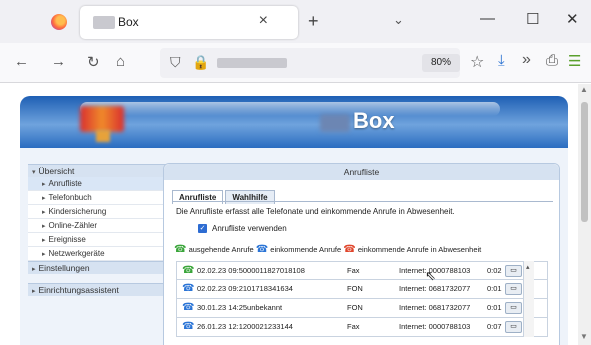 The image size is (591, 345). I want to click on call-duration: 0:02, so click(494, 270).